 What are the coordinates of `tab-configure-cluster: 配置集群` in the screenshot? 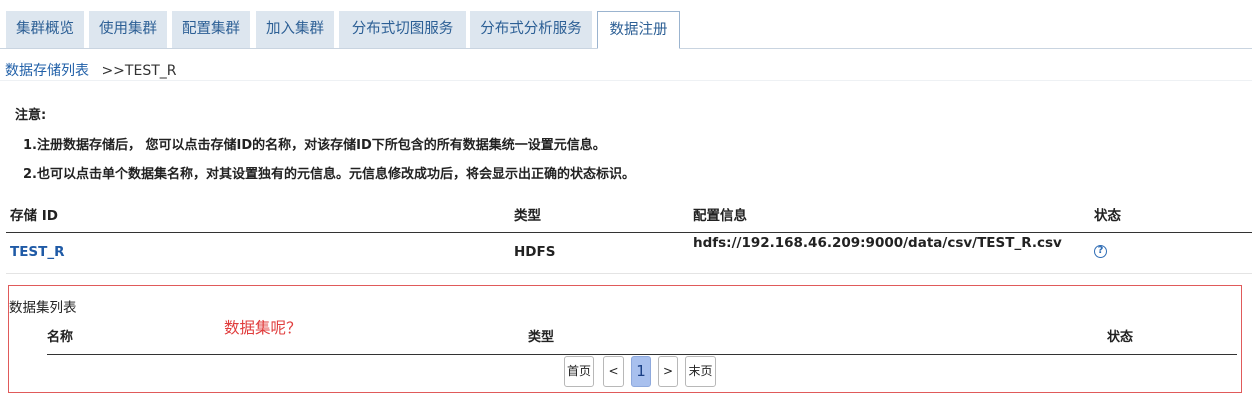 It's located at (211, 29).